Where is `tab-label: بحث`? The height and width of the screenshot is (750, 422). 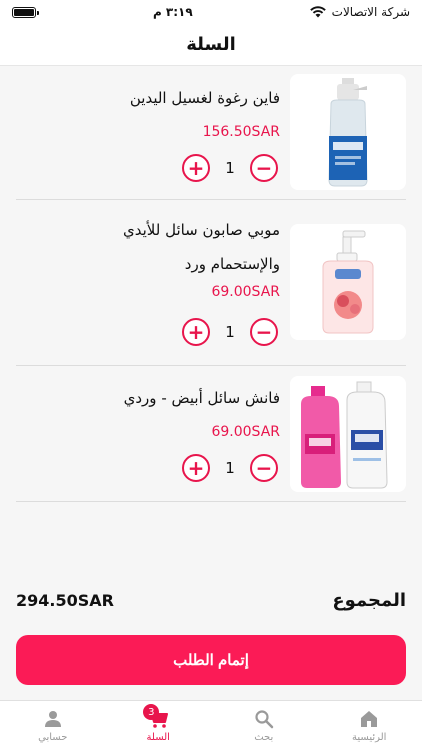 tab-label: بحث is located at coordinates (264, 737).